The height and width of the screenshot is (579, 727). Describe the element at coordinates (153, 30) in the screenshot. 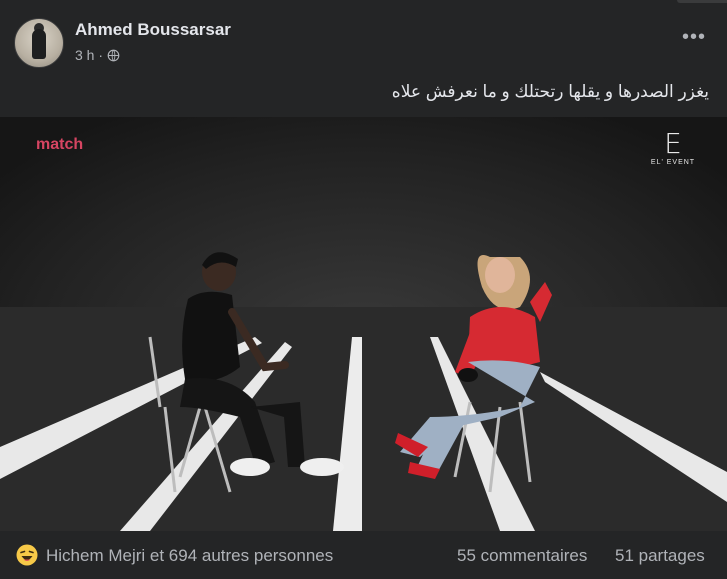

I see `author-name: Ahmed Boussarsar` at that location.